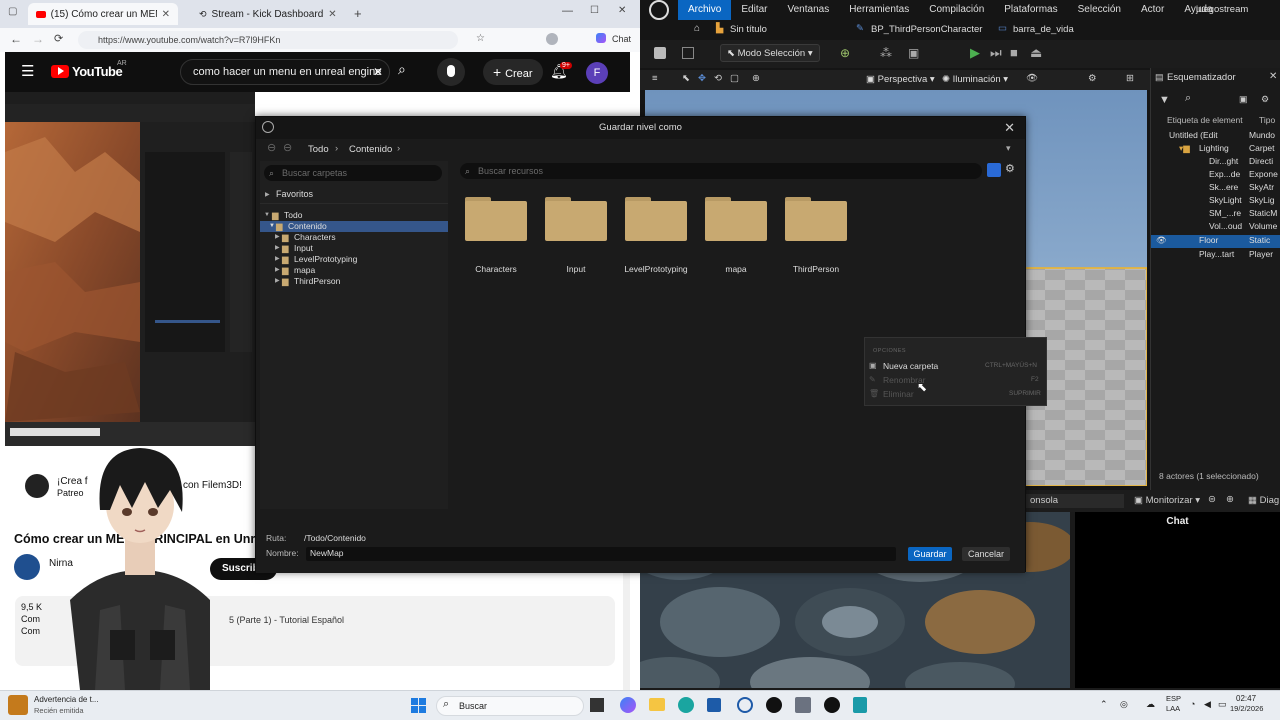 Image resolution: width=1280 pixels, height=720 pixels. What do you see at coordinates (1215, 136) in the screenshot?
I see `outliner-row: Untitled (Edit Mundo` at bounding box center [1215, 136].